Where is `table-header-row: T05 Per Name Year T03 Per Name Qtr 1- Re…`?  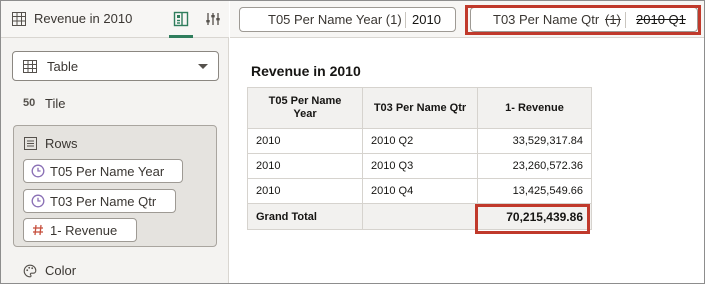 table-header-row: T05 Per Name Year T03 Per Name Qtr 1- Re… is located at coordinates (419, 108).